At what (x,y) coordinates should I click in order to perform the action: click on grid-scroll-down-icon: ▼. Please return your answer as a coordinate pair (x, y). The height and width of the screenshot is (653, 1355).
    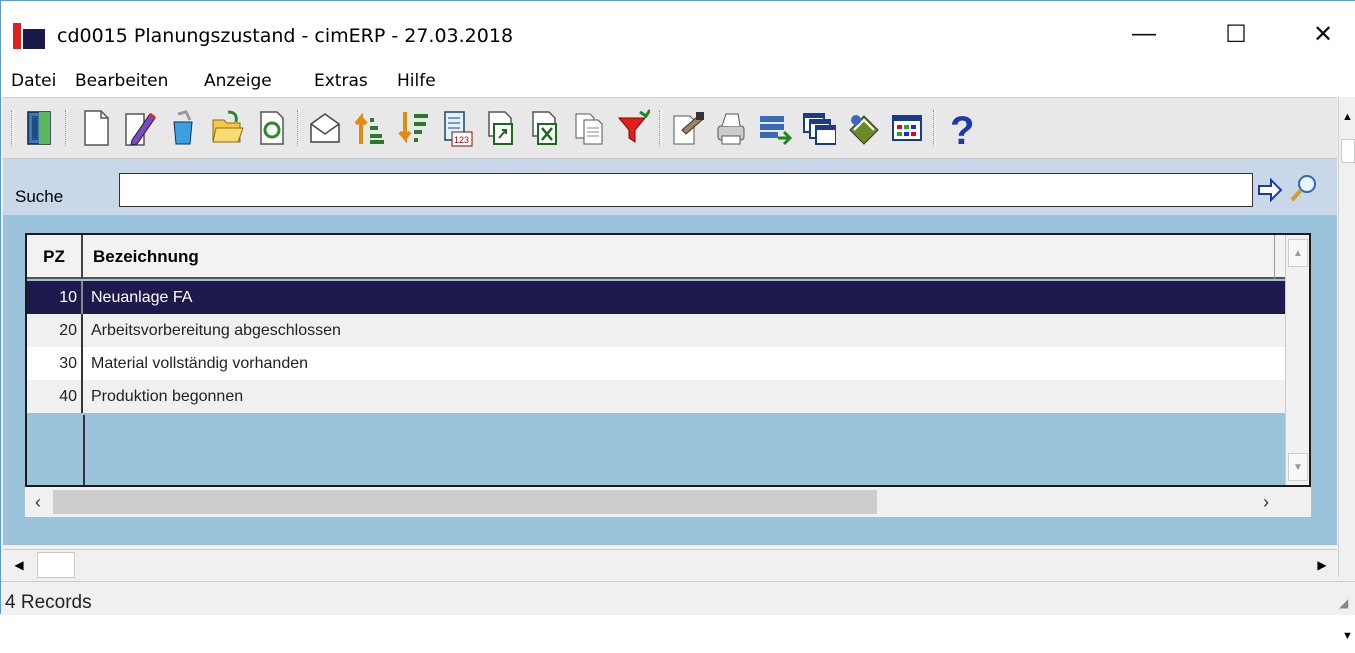
    Looking at the image, I should click on (1298, 467).